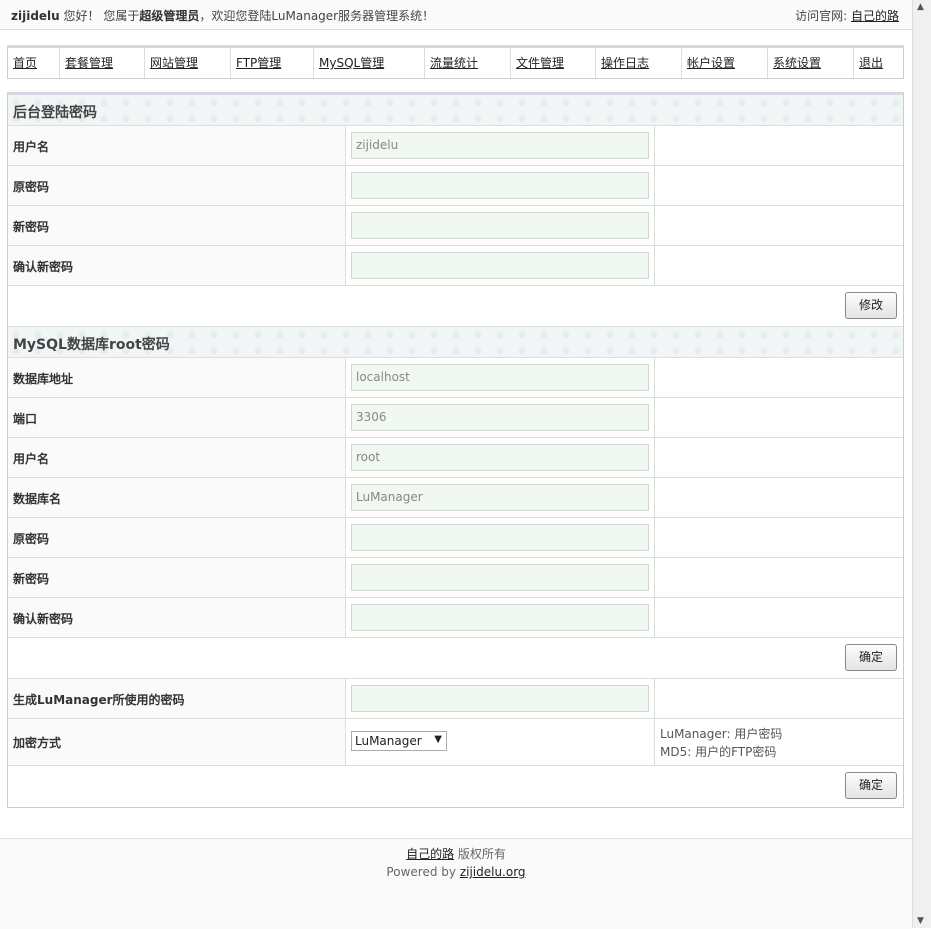  What do you see at coordinates (430, 854) in the screenshot?
I see `owner-link: 自己的路` at bounding box center [430, 854].